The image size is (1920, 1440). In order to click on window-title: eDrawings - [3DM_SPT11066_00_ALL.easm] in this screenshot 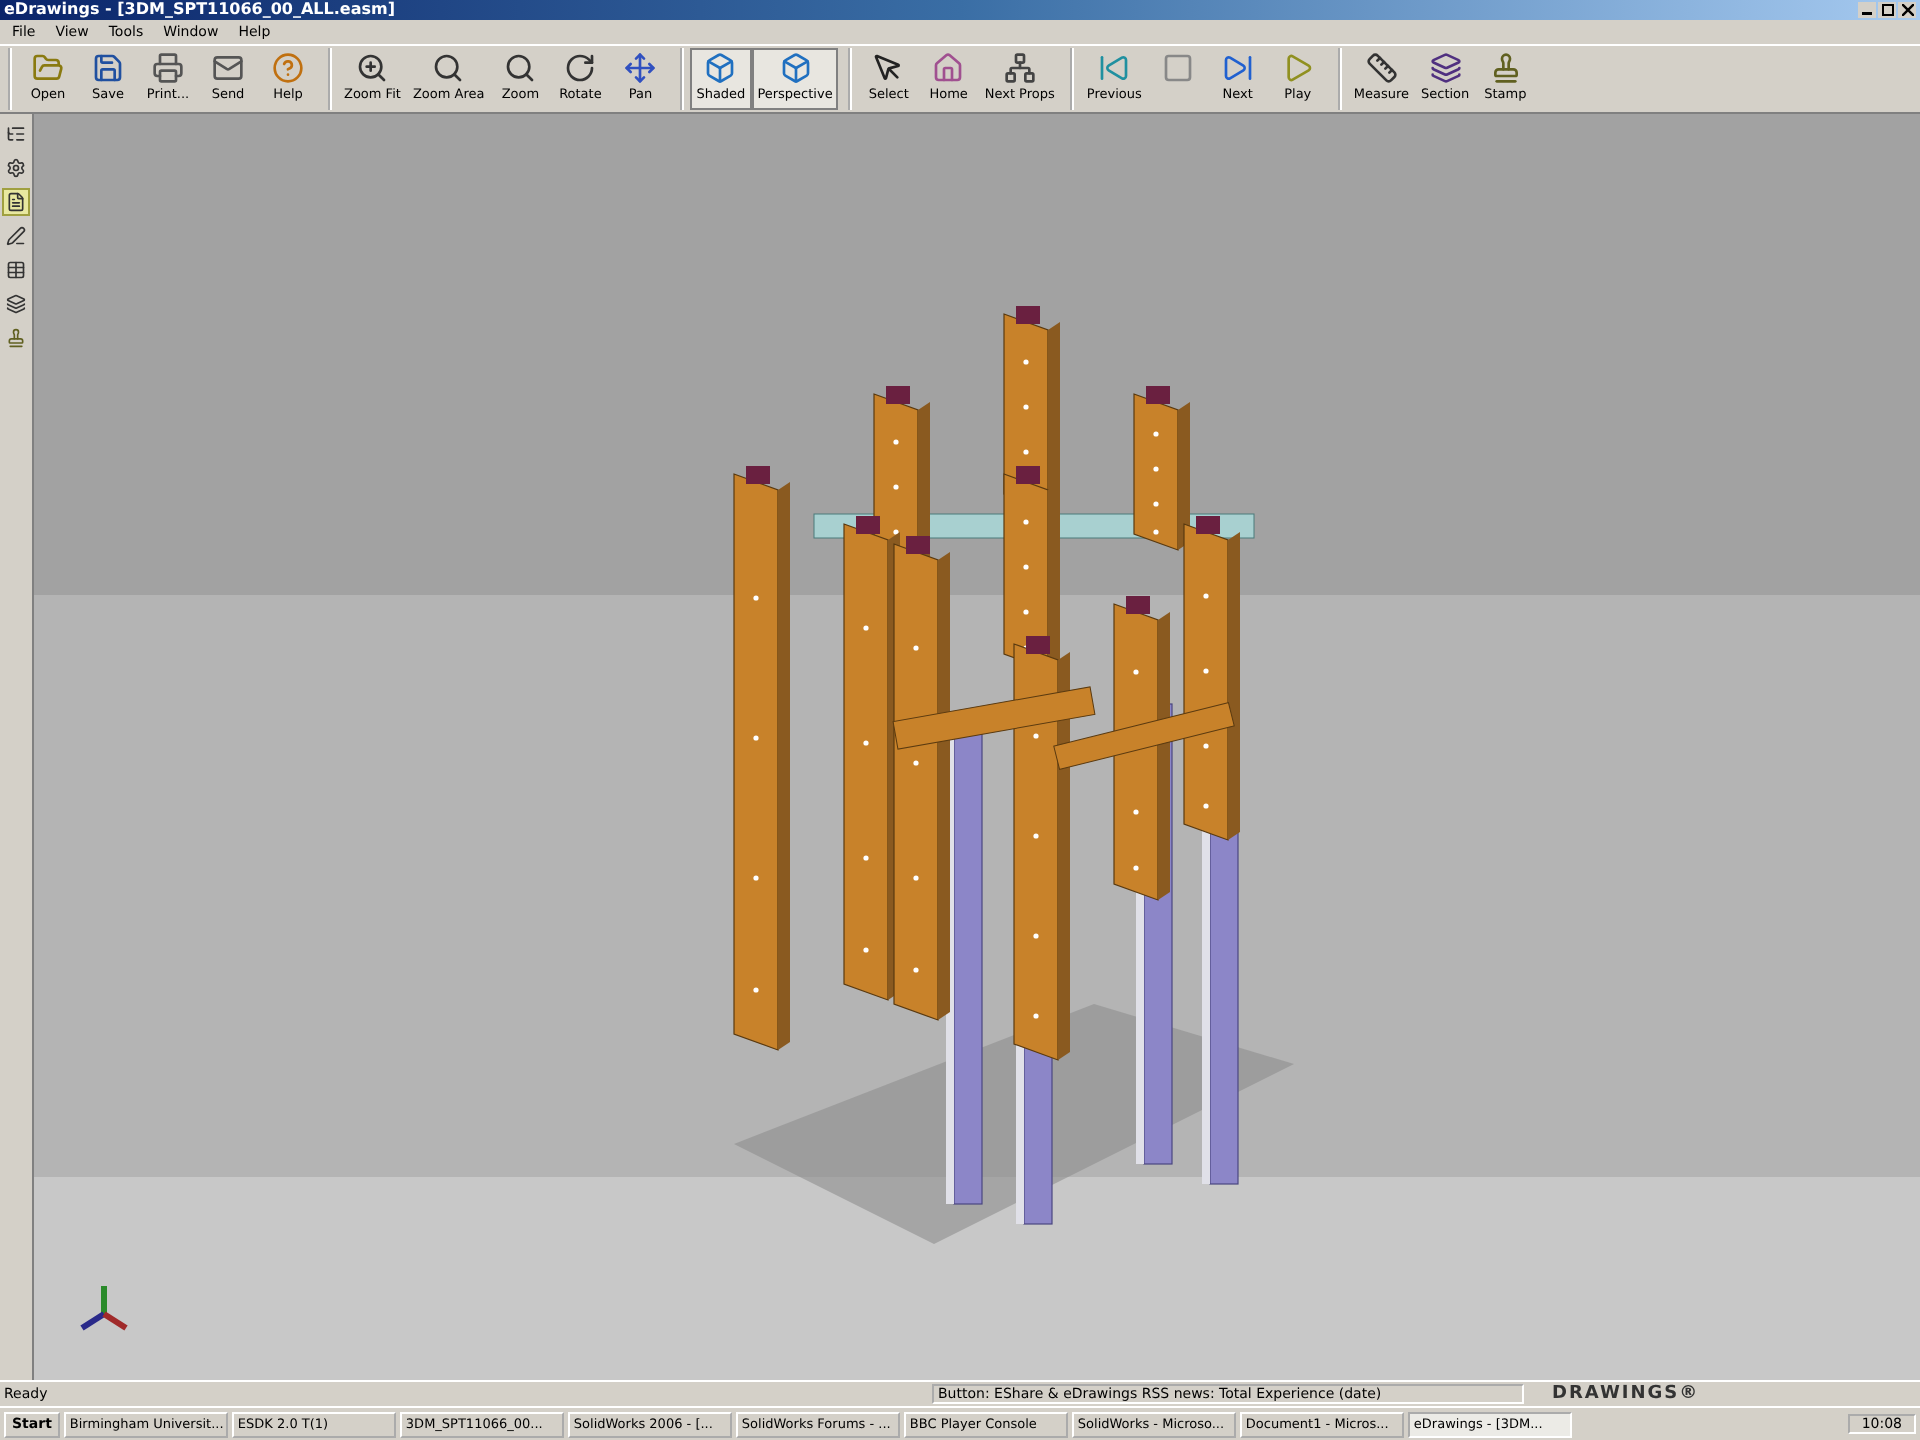, I will do `click(199, 10)`.